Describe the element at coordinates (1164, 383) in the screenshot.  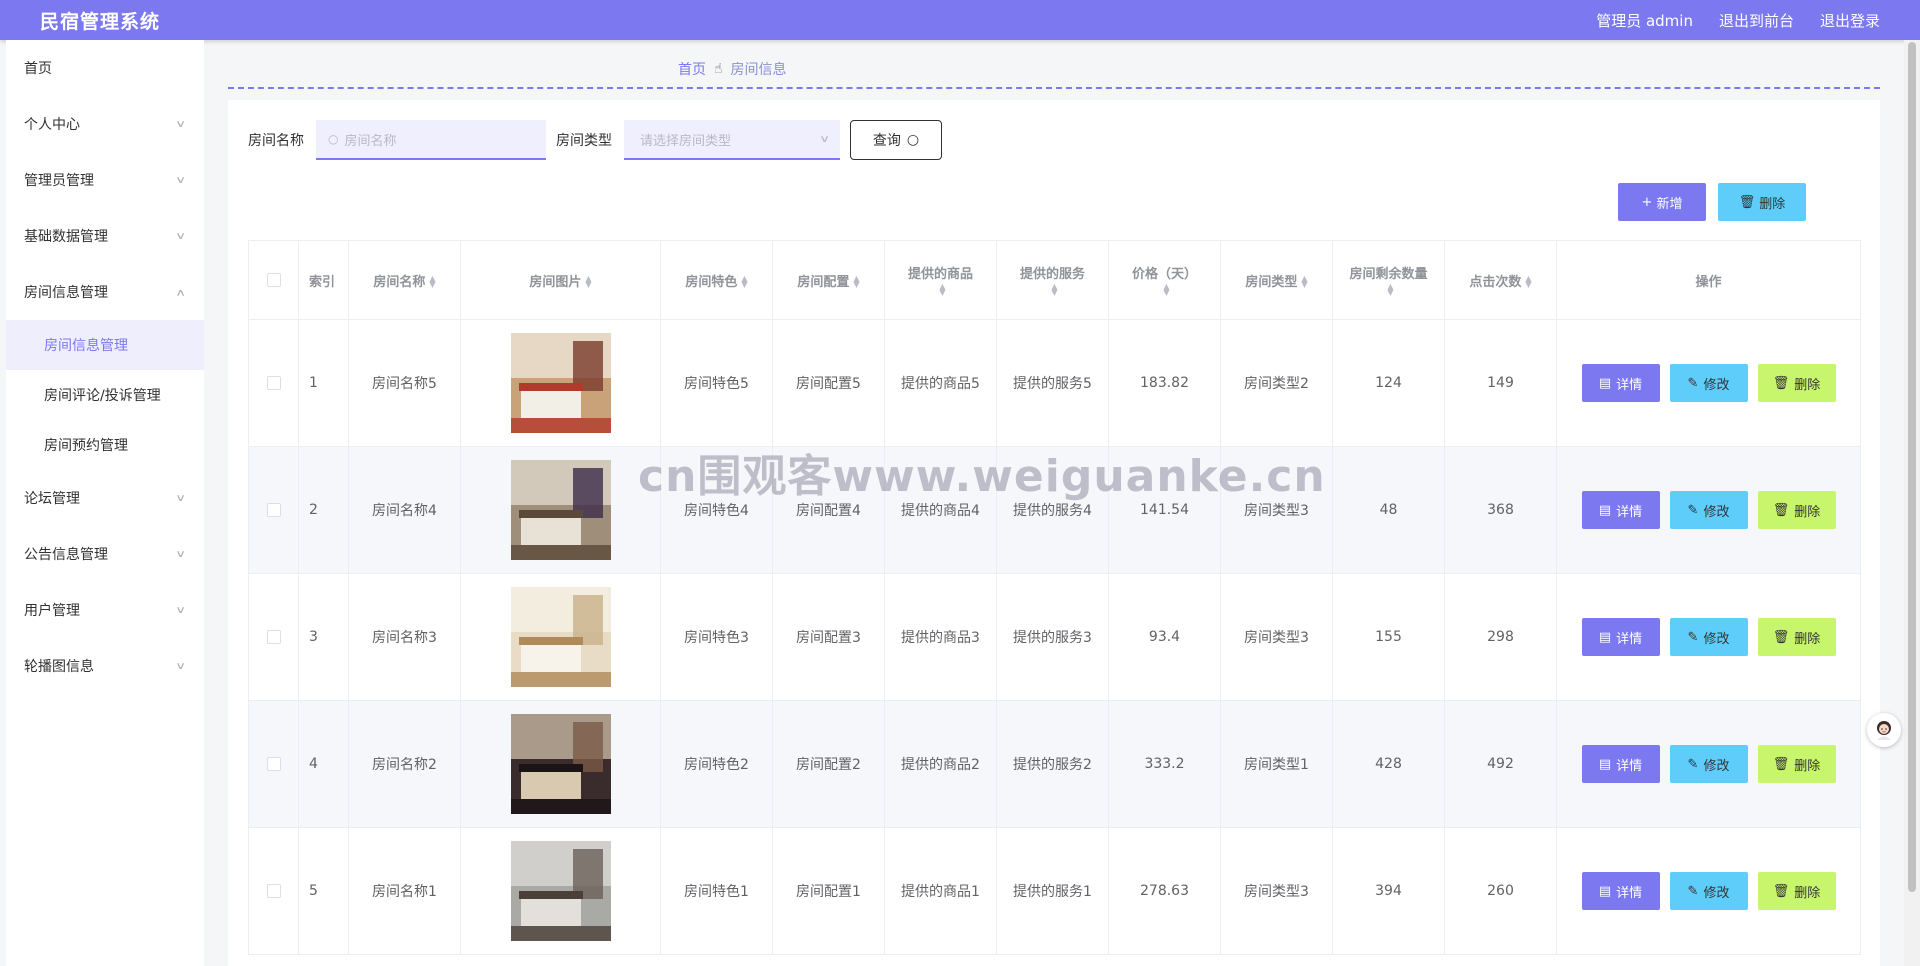
I see `price-cell: 183.82` at that location.